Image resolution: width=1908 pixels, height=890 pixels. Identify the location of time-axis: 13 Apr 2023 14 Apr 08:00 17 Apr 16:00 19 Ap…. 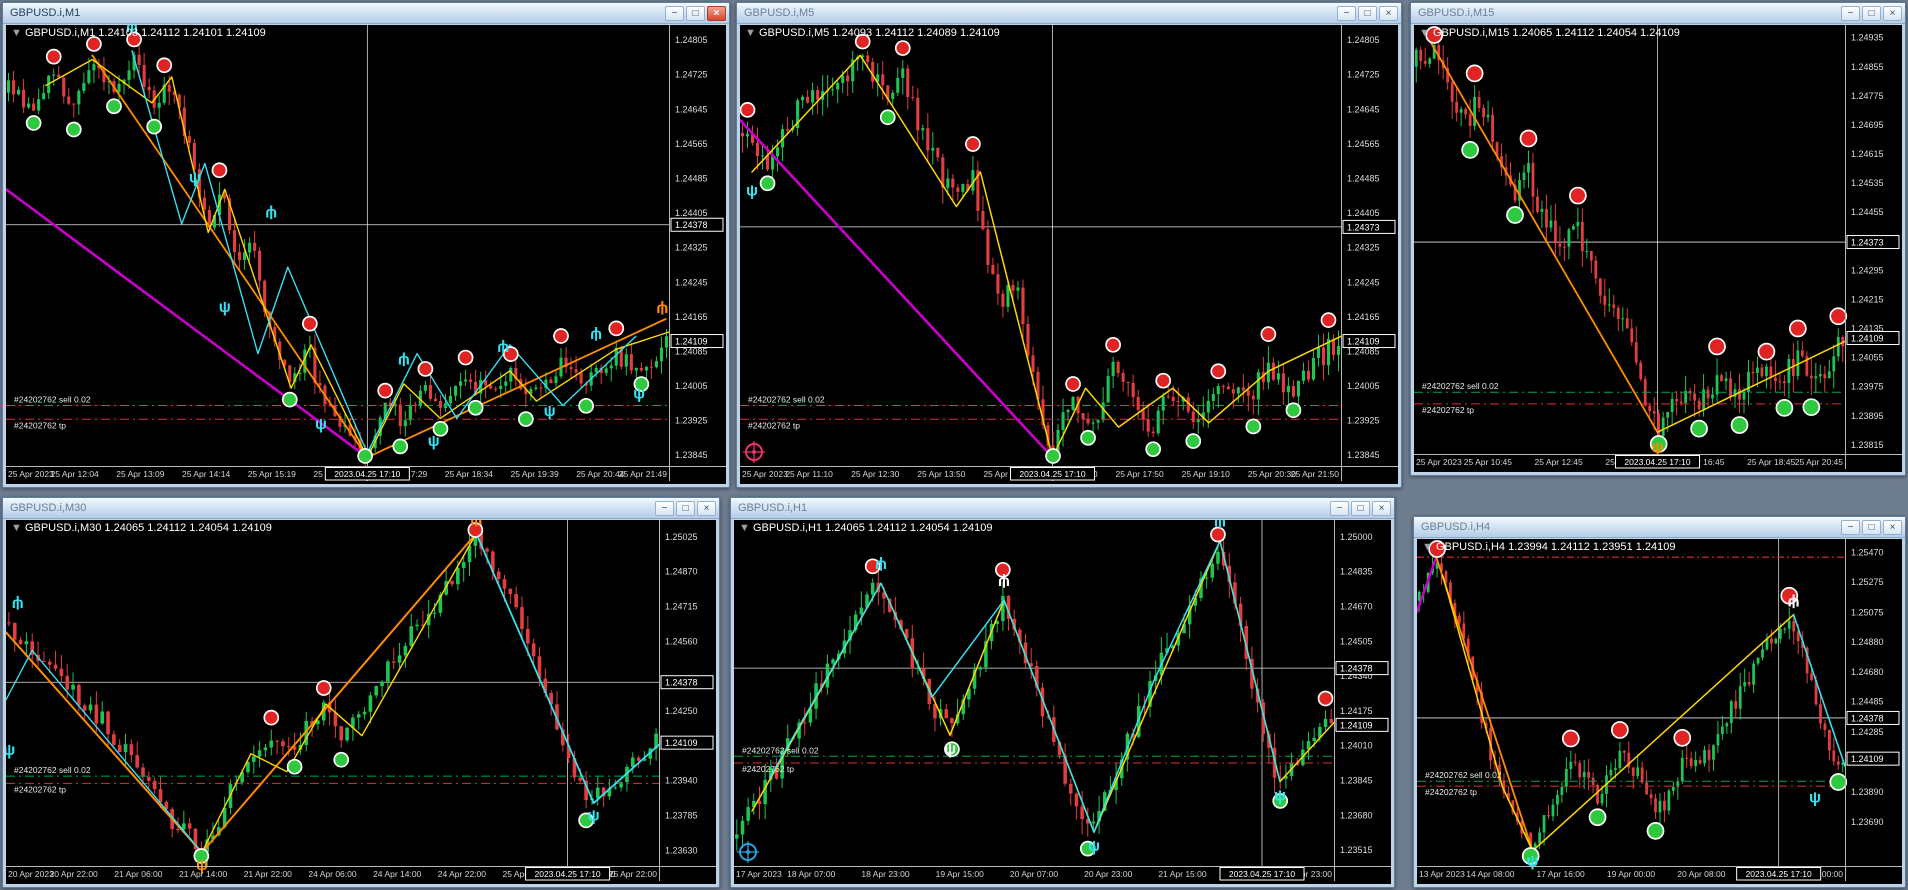
(1631, 874).